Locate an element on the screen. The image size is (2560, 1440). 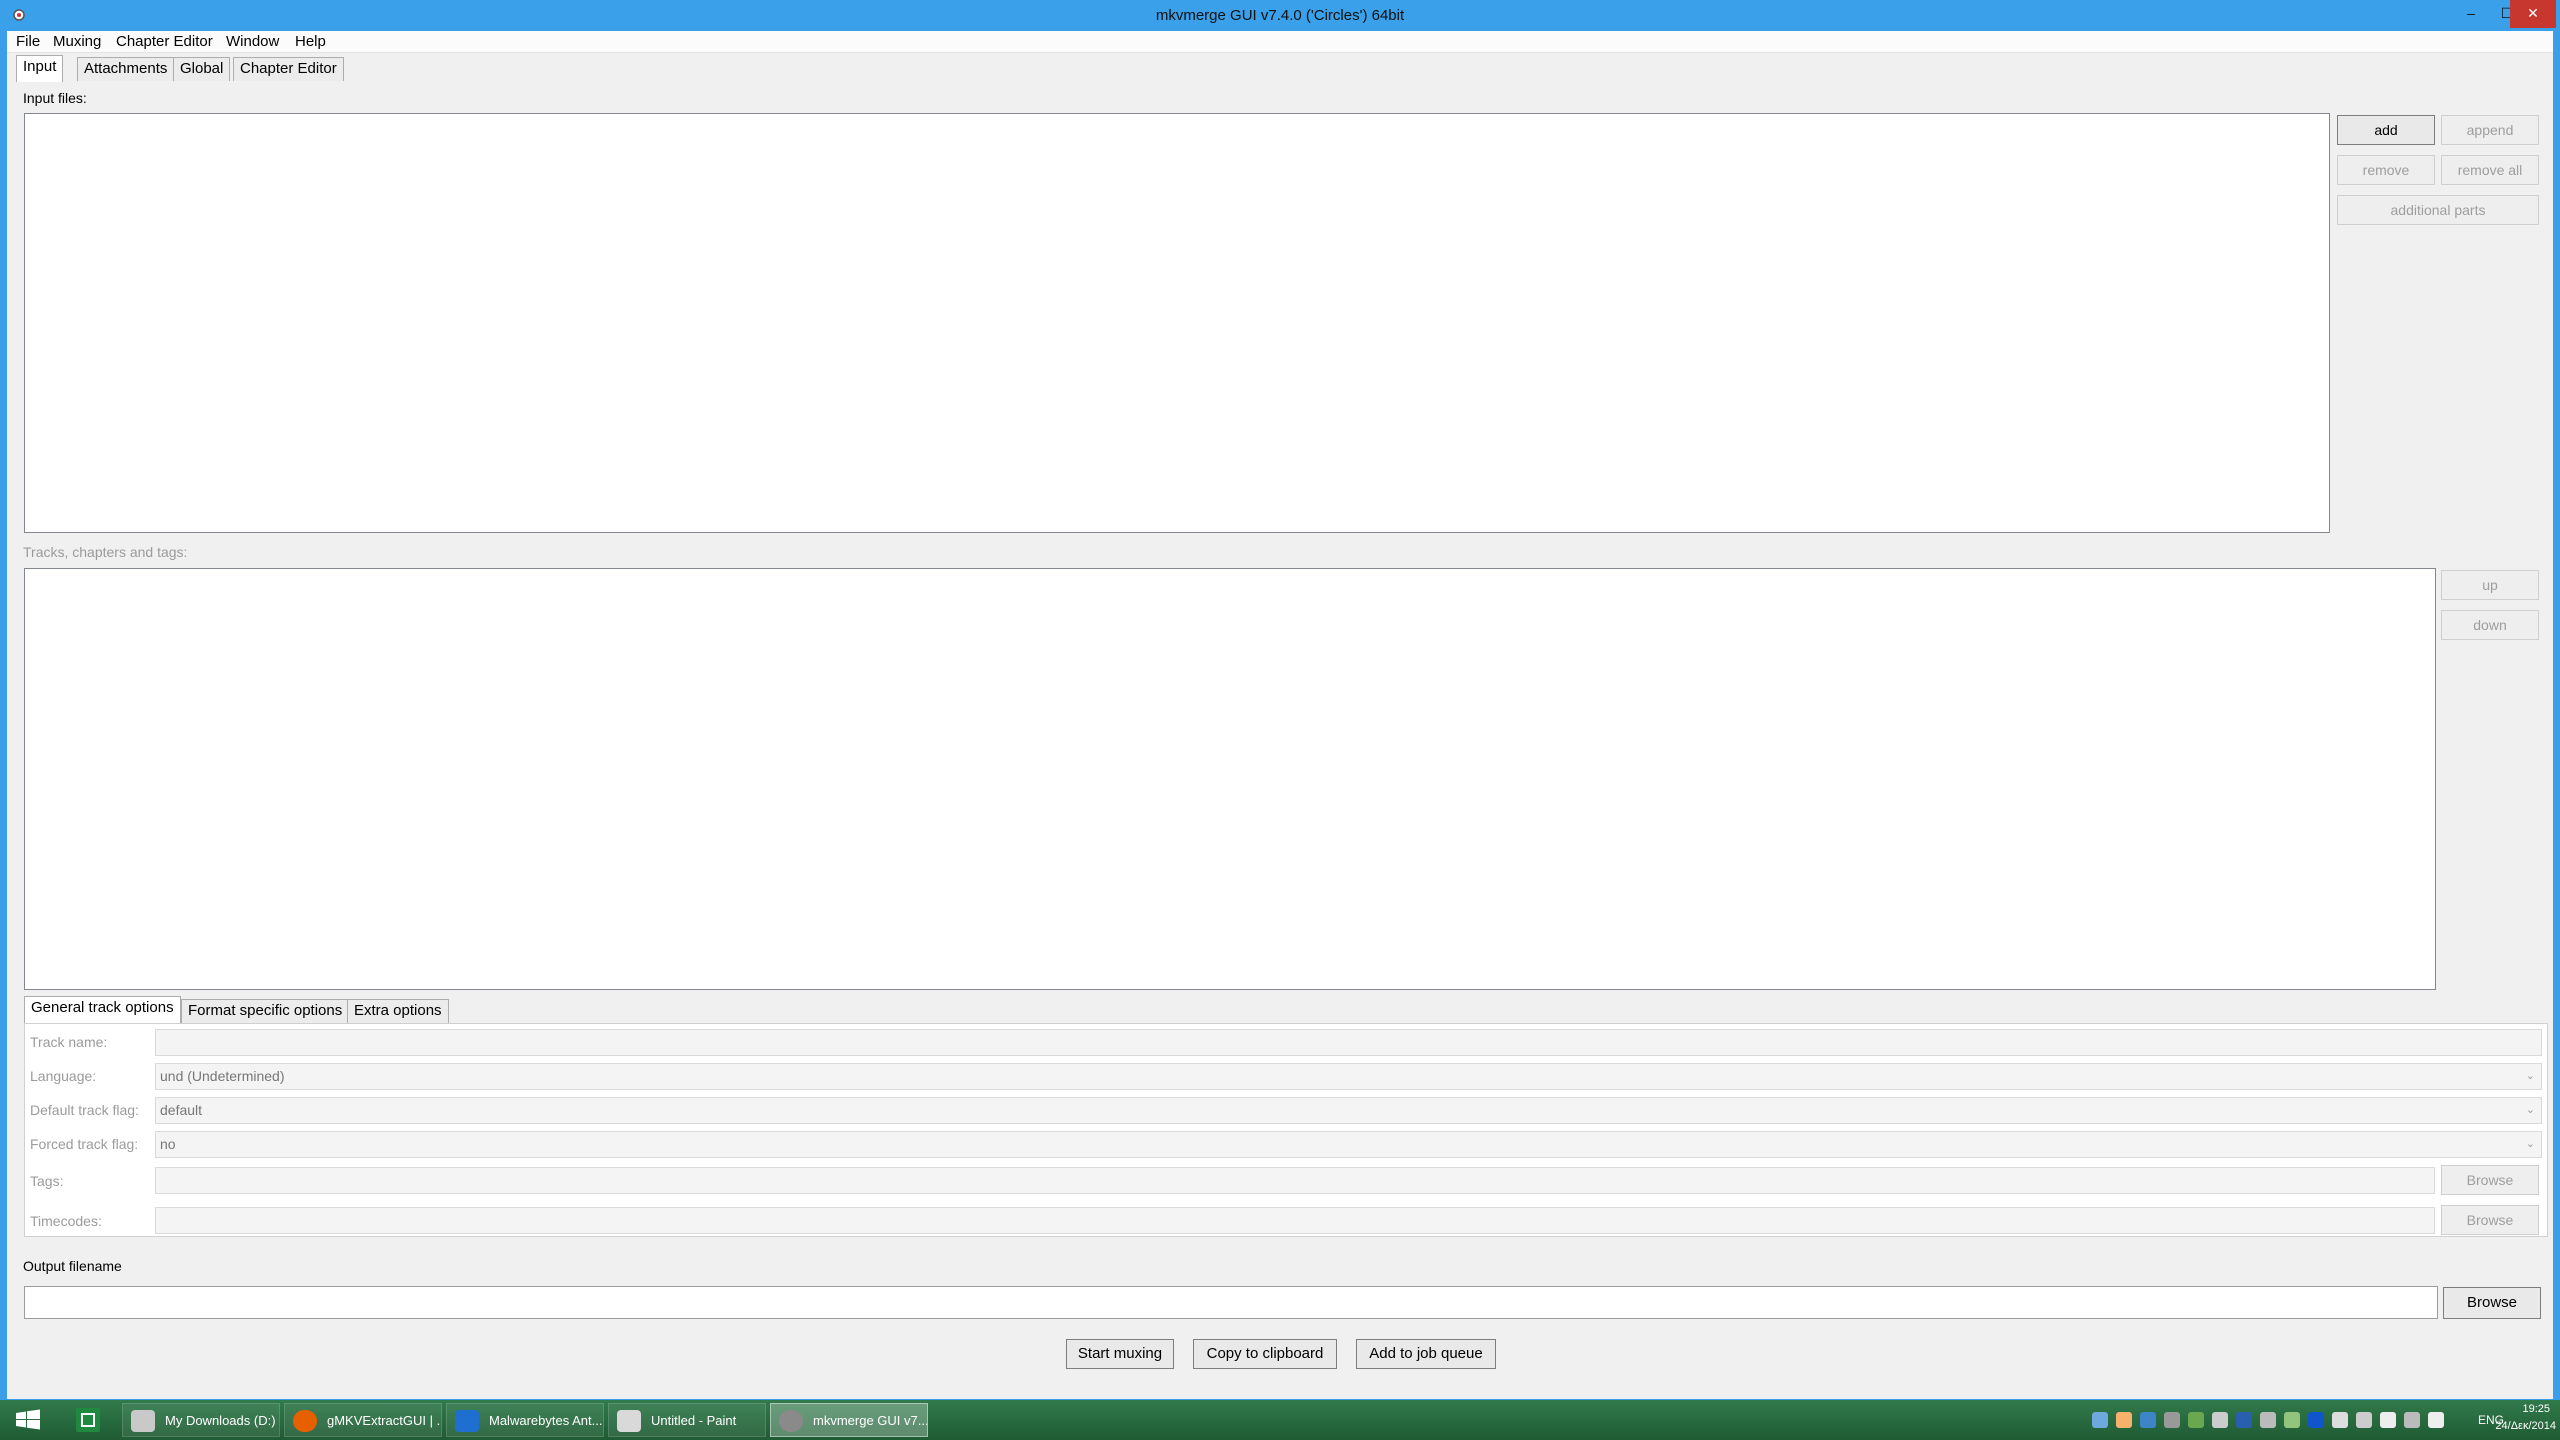
firefox-icon is located at coordinates (305, 1421).